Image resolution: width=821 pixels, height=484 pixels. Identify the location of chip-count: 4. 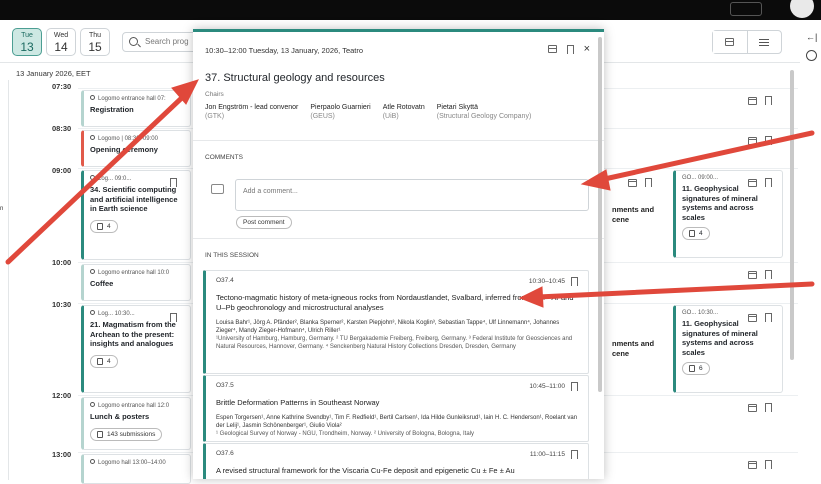
(109, 226).